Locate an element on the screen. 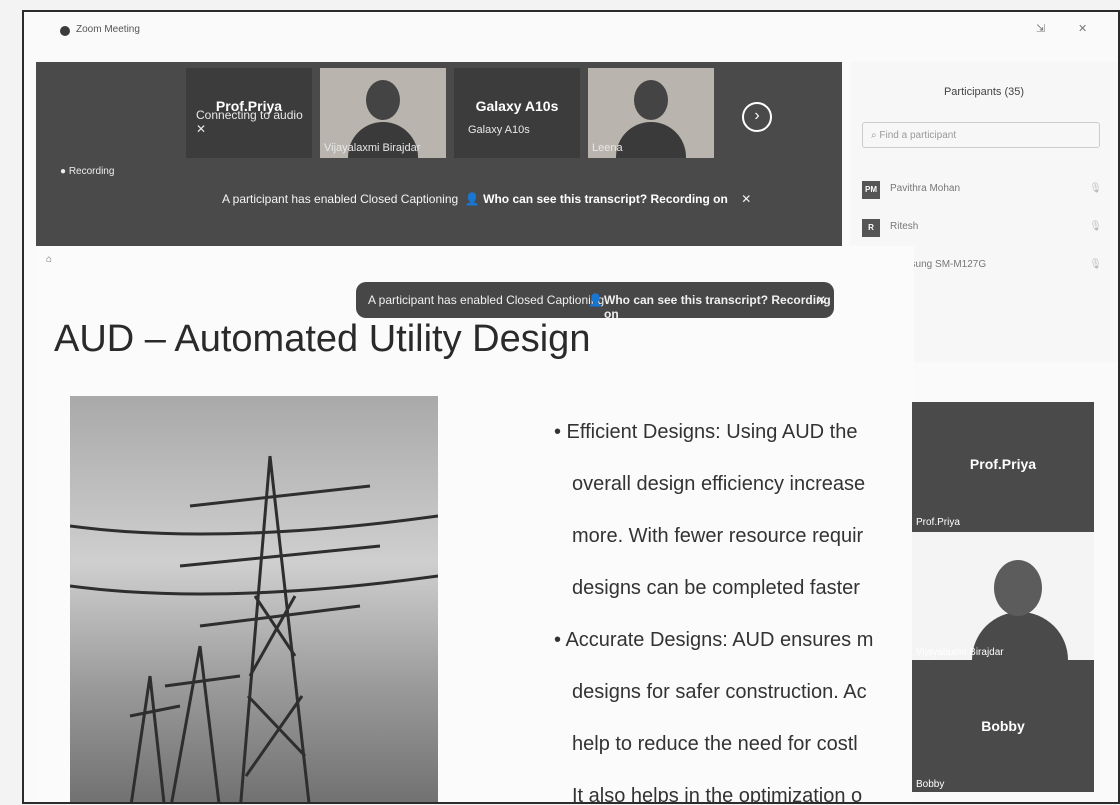  exit-fullscreen-icon: ⇲ is located at coordinates (1040, 28).